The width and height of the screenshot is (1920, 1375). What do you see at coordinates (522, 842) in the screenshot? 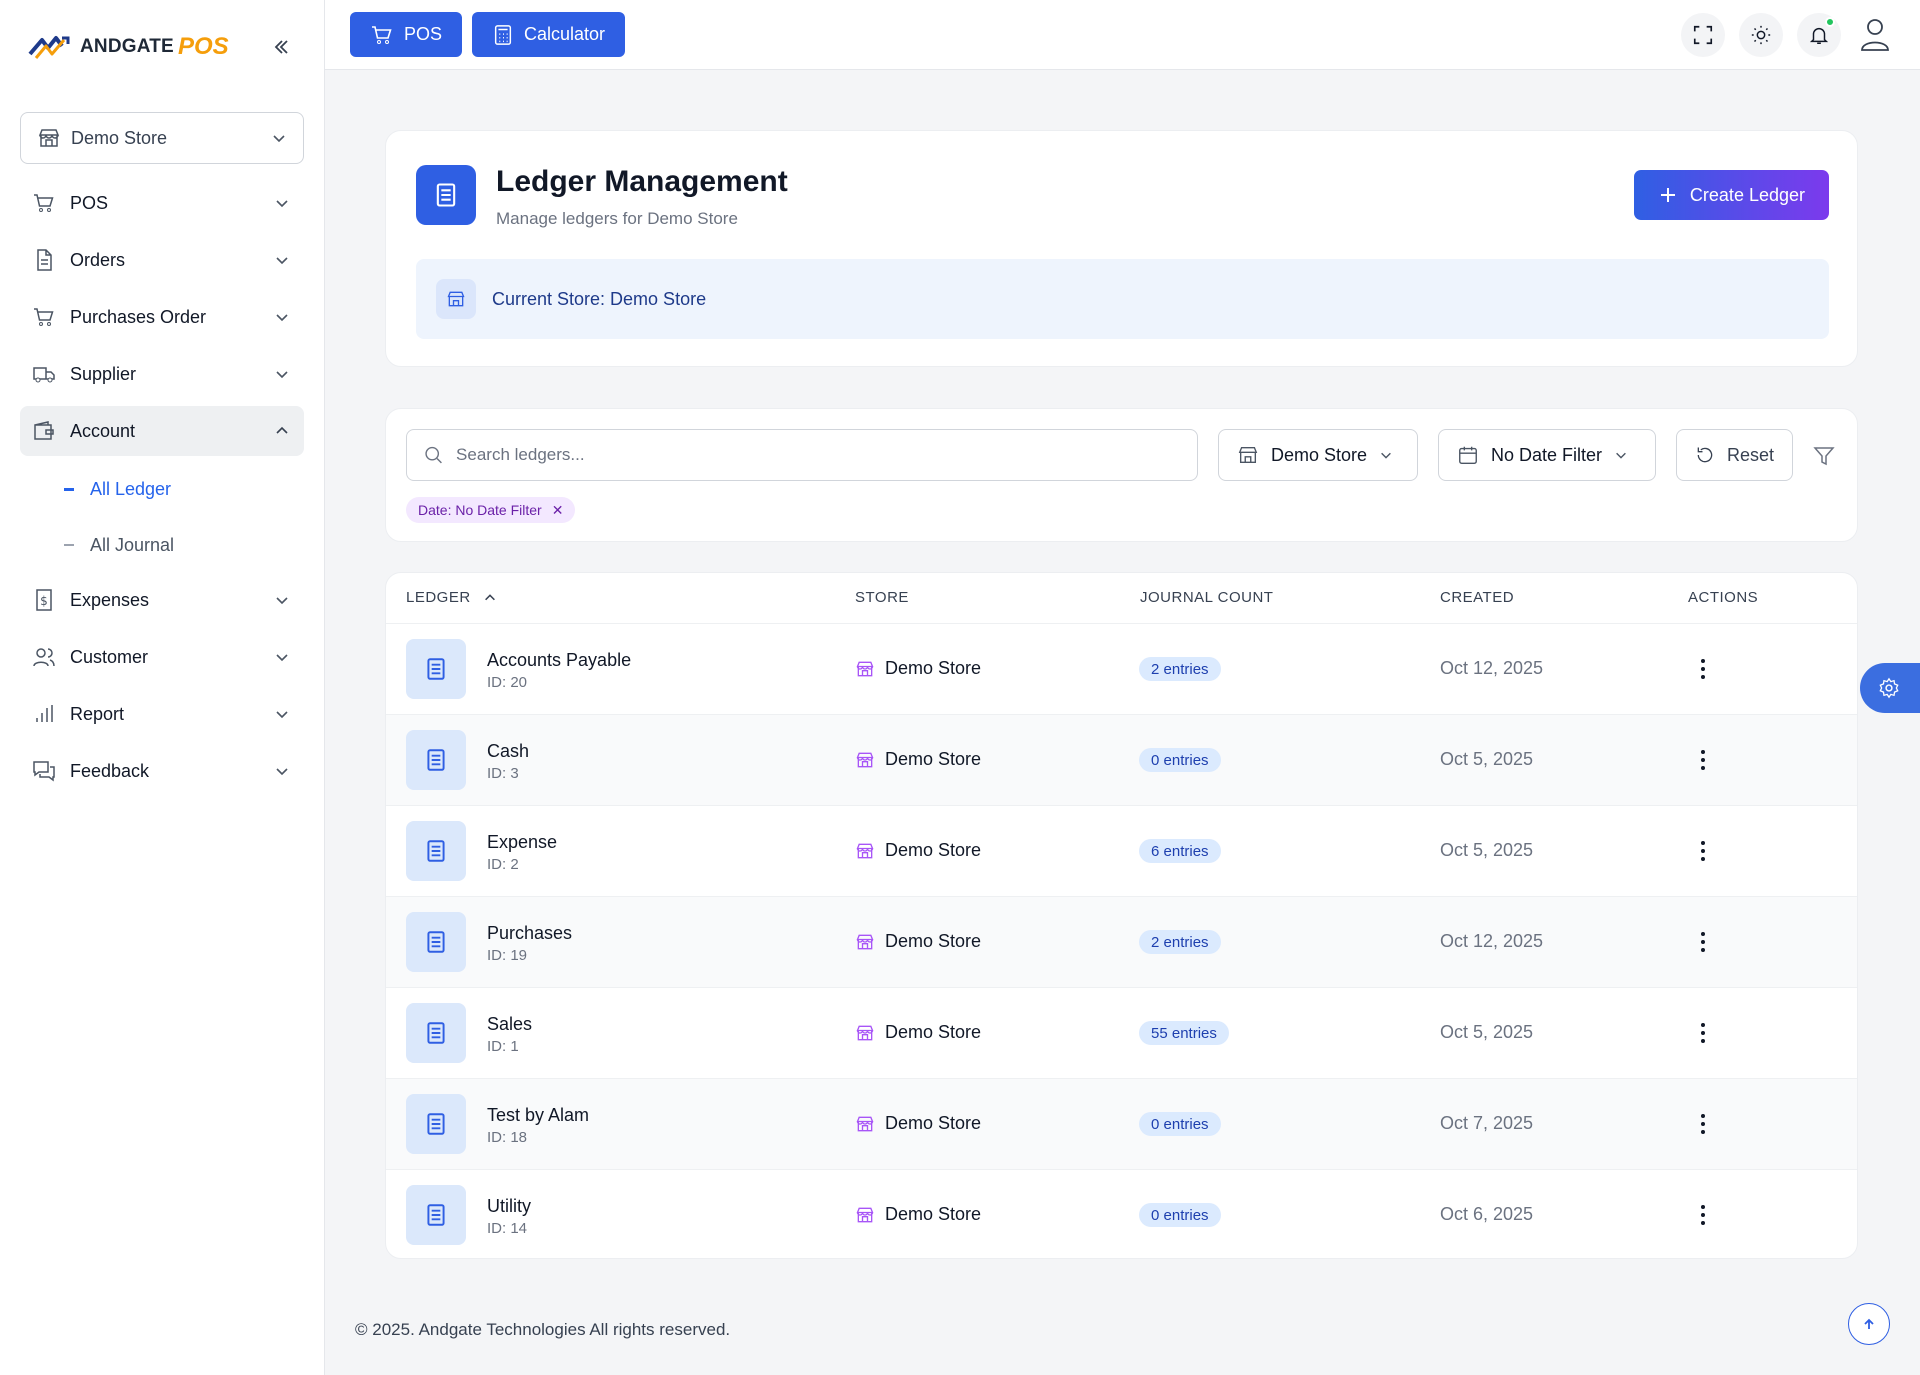
I see `ledger-name: Expense` at bounding box center [522, 842].